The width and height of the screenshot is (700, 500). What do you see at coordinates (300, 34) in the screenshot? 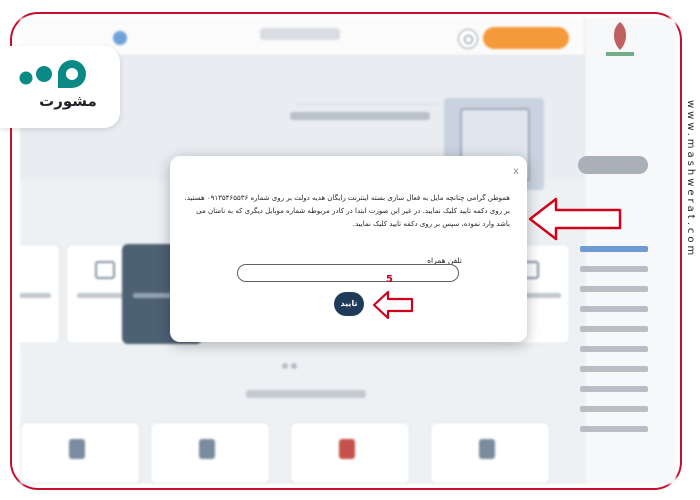
I see `top-title-placeholder` at bounding box center [300, 34].